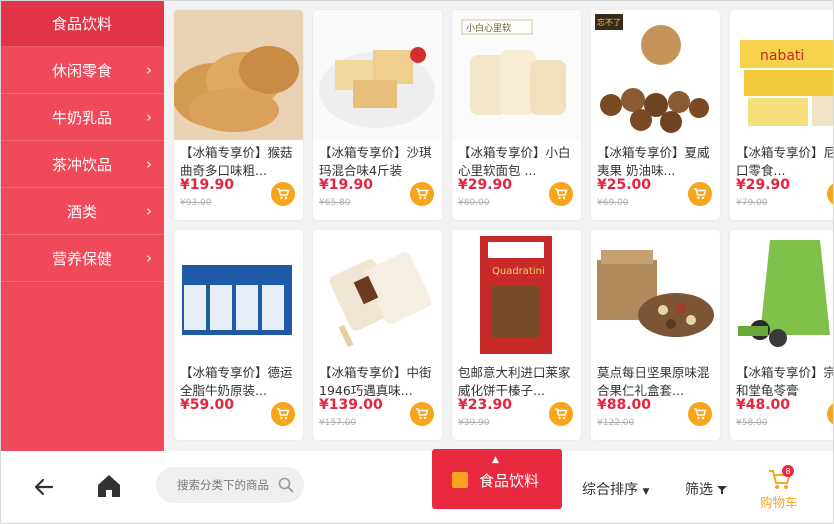 Image resolution: width=834 pixels, height=524 pixels. I want to click on category-selector-button: ▲ 食品饮料, so click(497, 479).